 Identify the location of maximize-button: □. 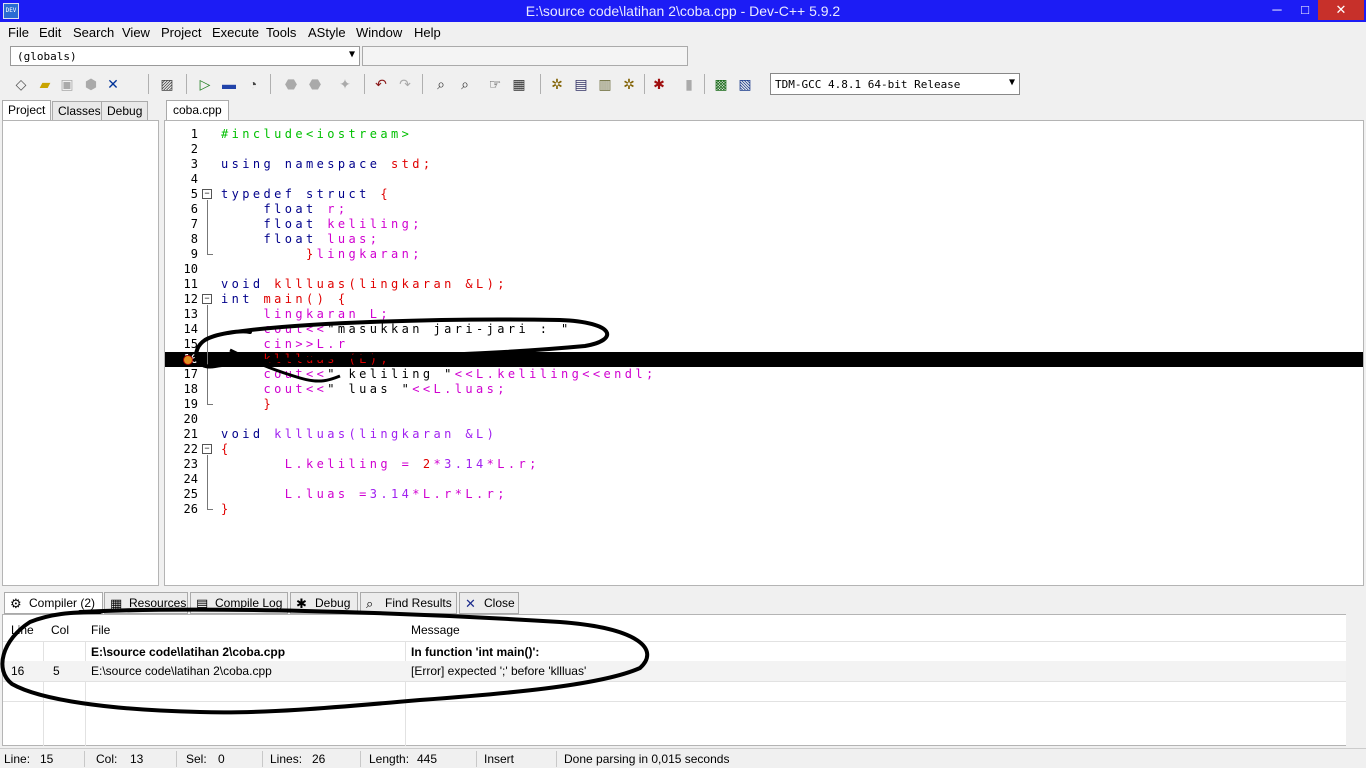
(1305, 10).